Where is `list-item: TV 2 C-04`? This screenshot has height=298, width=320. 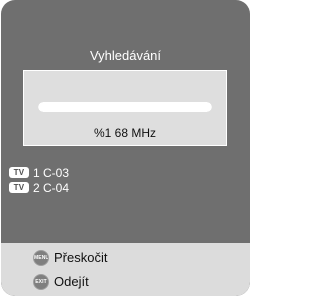
list-item: TV 2 C-04 is located at coordinates (109, 187).